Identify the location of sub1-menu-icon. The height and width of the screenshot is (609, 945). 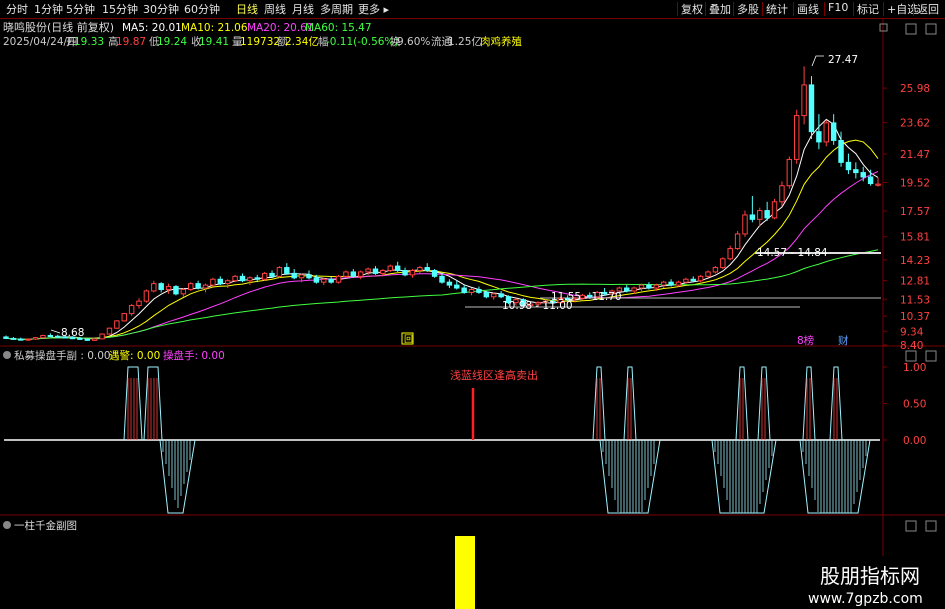
(7, 355).